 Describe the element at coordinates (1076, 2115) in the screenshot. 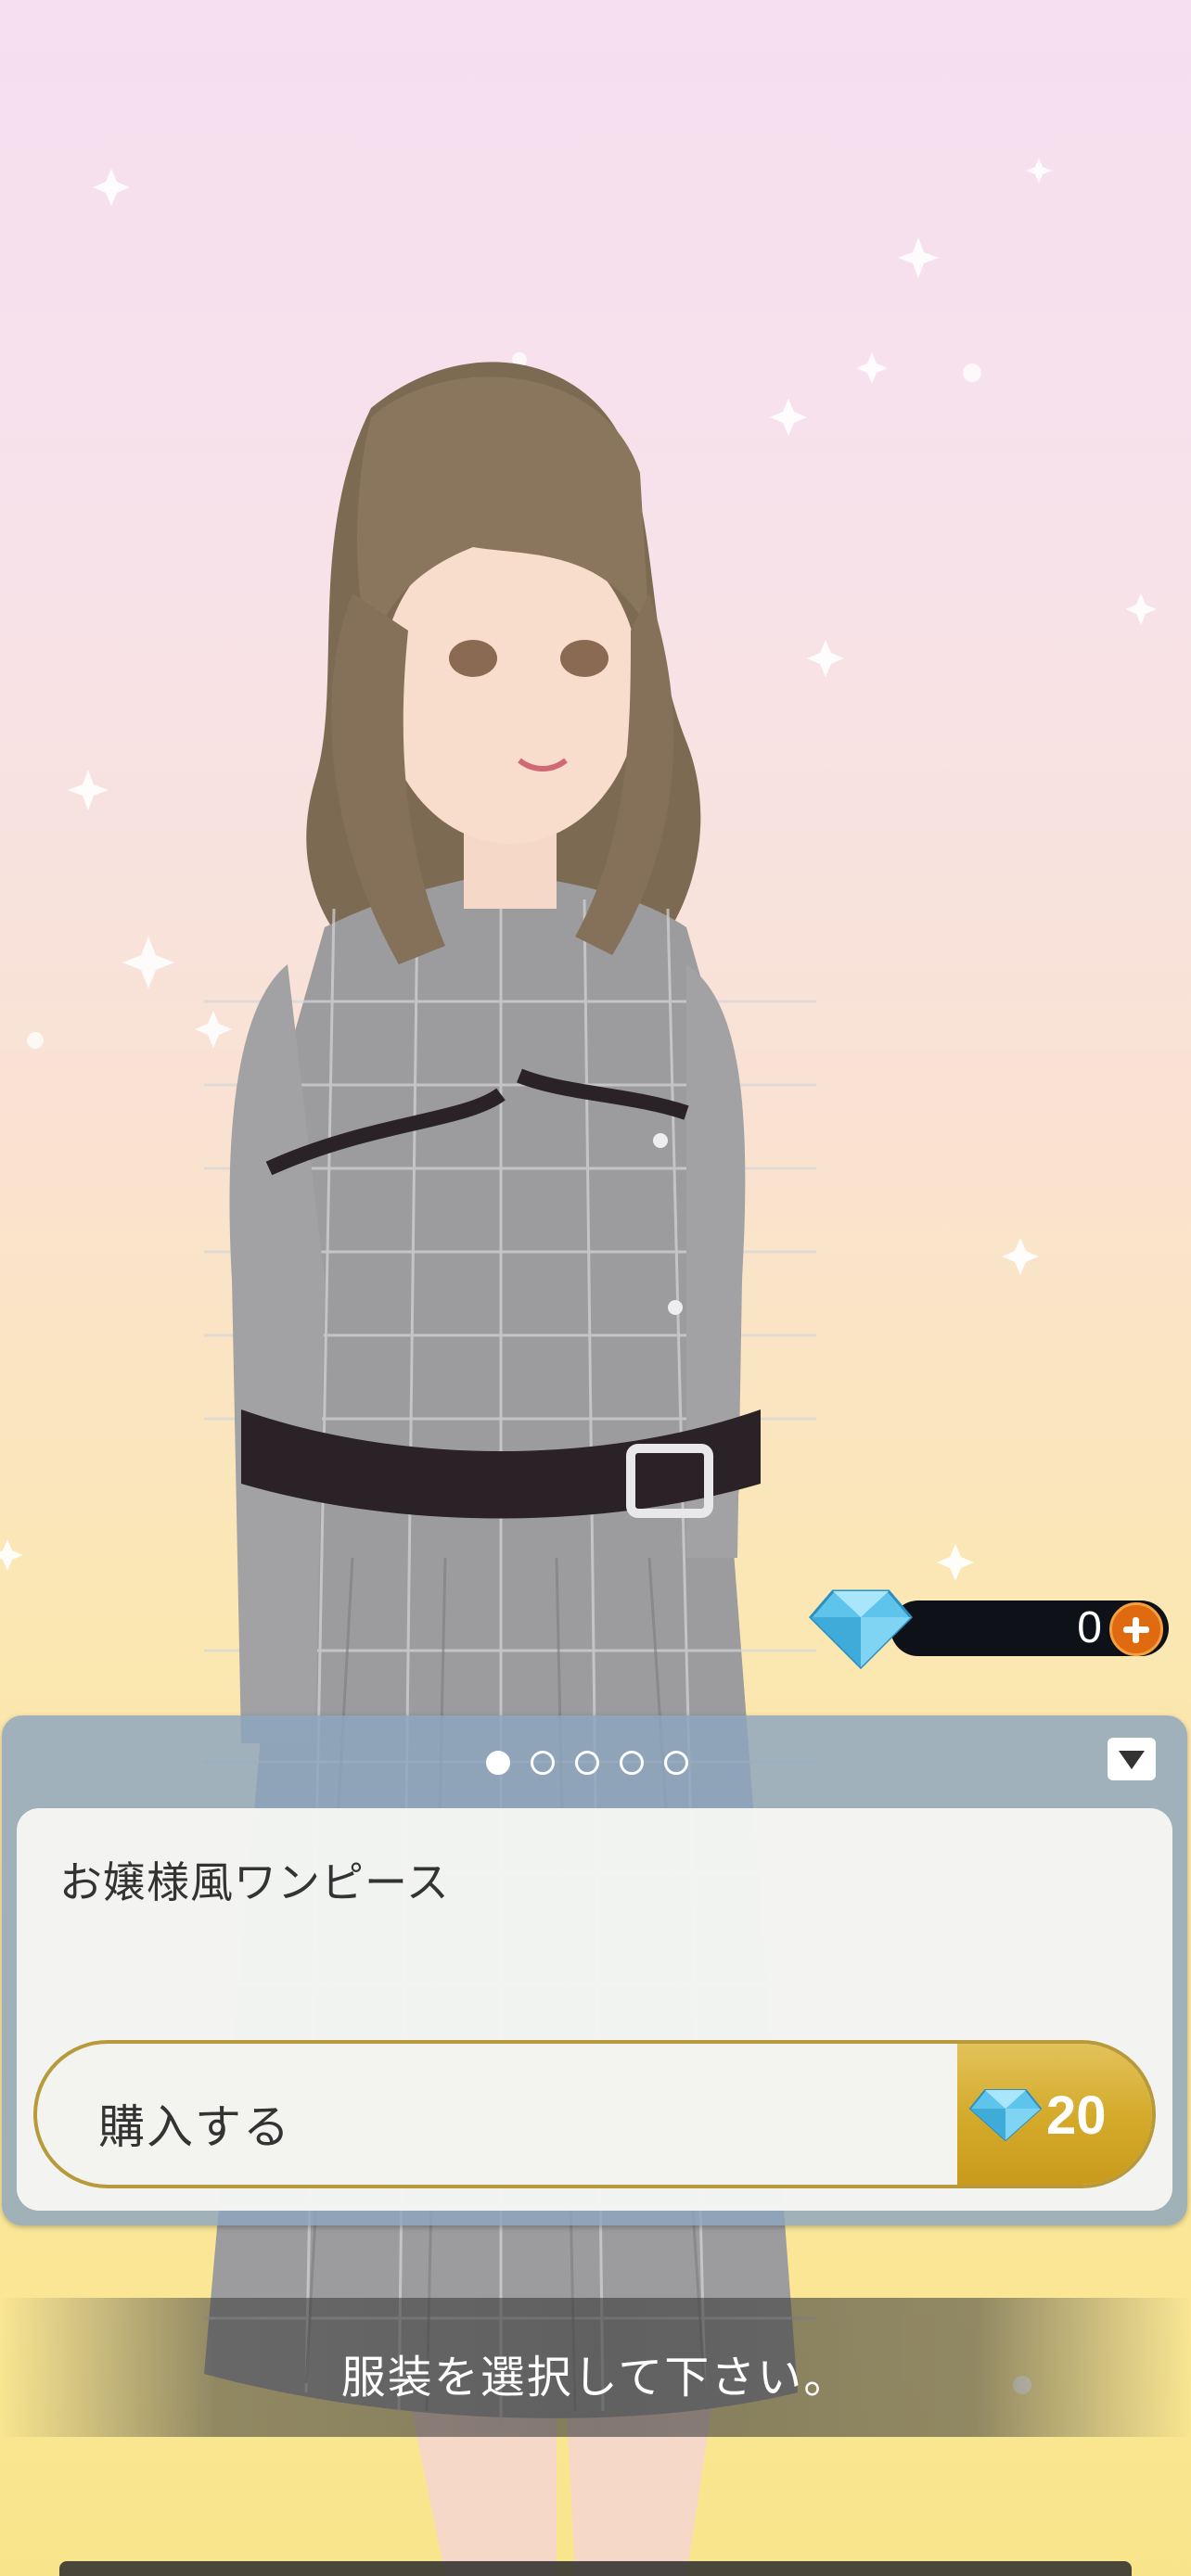

I see `price-value: 20` at that location.